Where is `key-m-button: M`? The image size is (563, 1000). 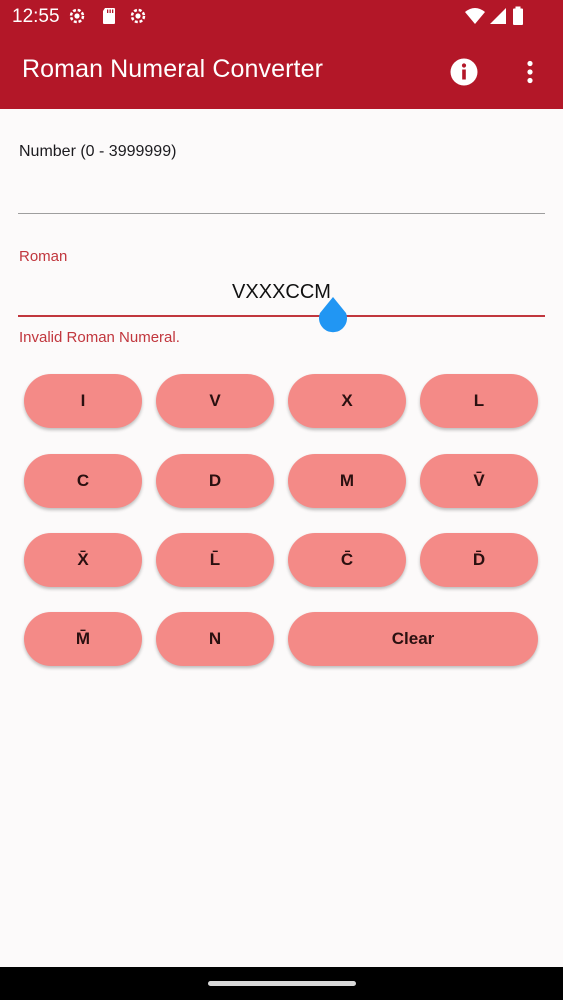 key-m-button: M is located at coordinates (347, 481).